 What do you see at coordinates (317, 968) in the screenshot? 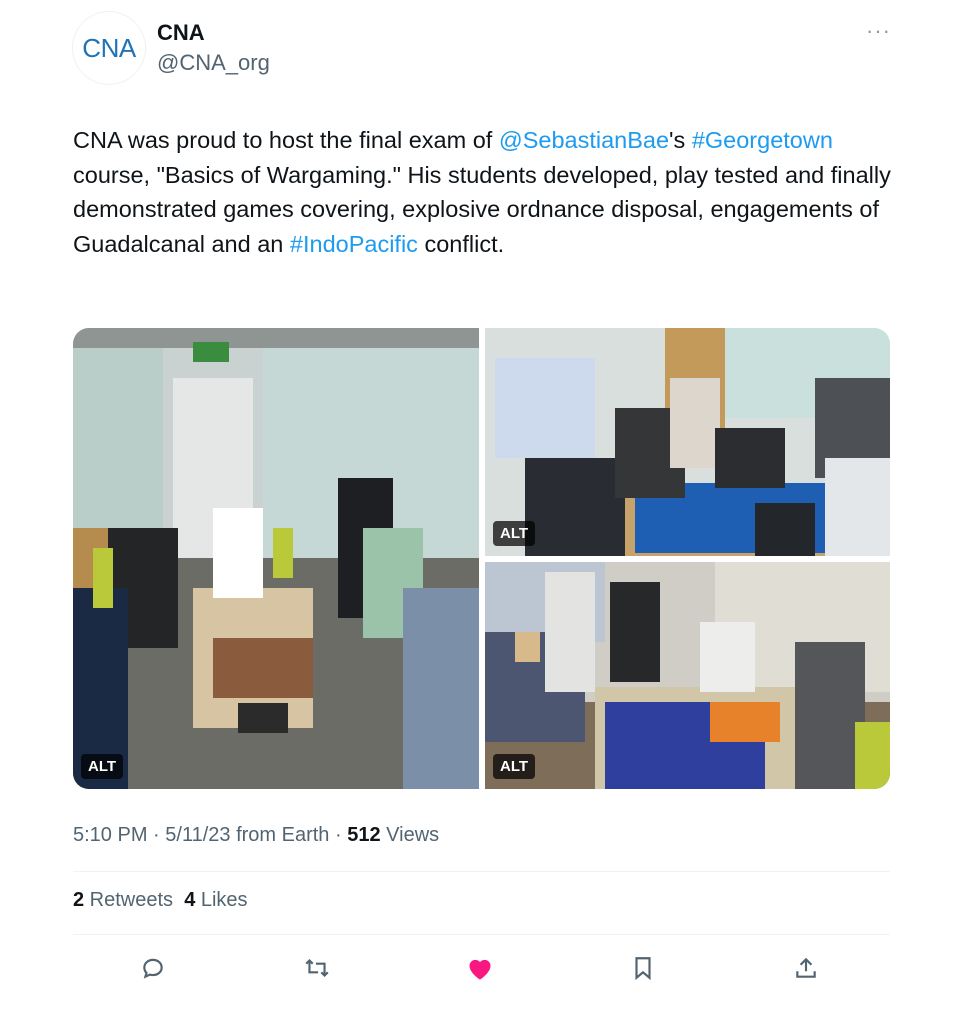
I see `retweet-icon` at bounding box center [317, 968].